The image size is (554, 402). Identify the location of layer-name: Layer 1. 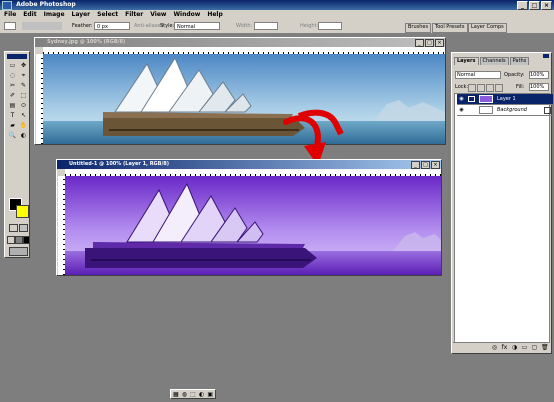
(506, 99).